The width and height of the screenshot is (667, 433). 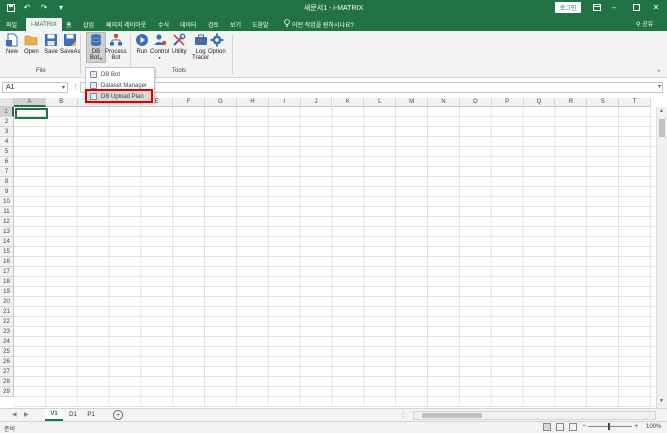 I want to click on zoom-knob, so click(x=609, y=426).